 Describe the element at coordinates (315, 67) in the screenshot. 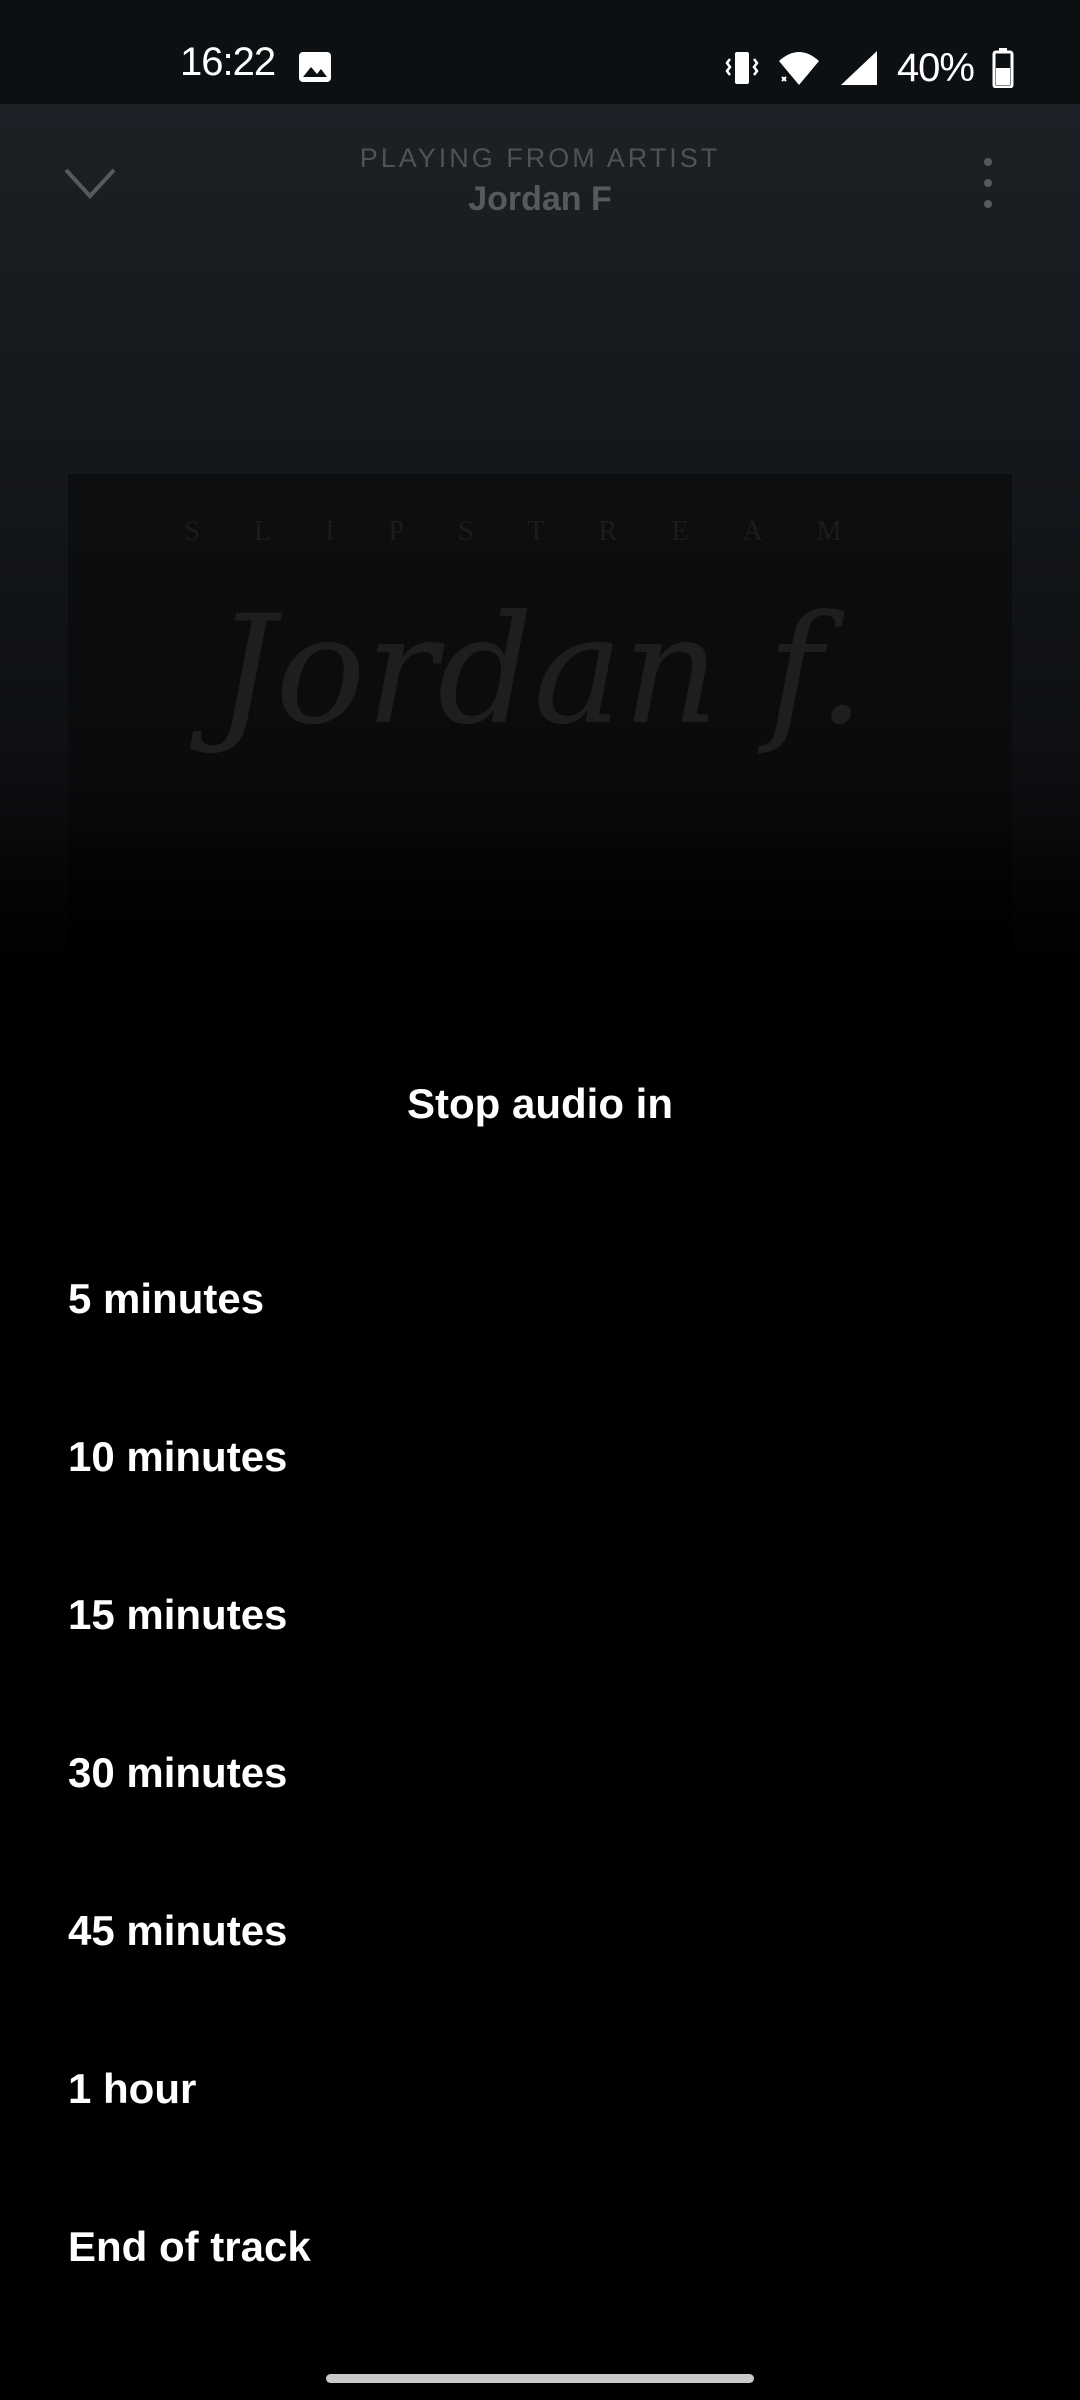

I see `gallery-icon` at that location.